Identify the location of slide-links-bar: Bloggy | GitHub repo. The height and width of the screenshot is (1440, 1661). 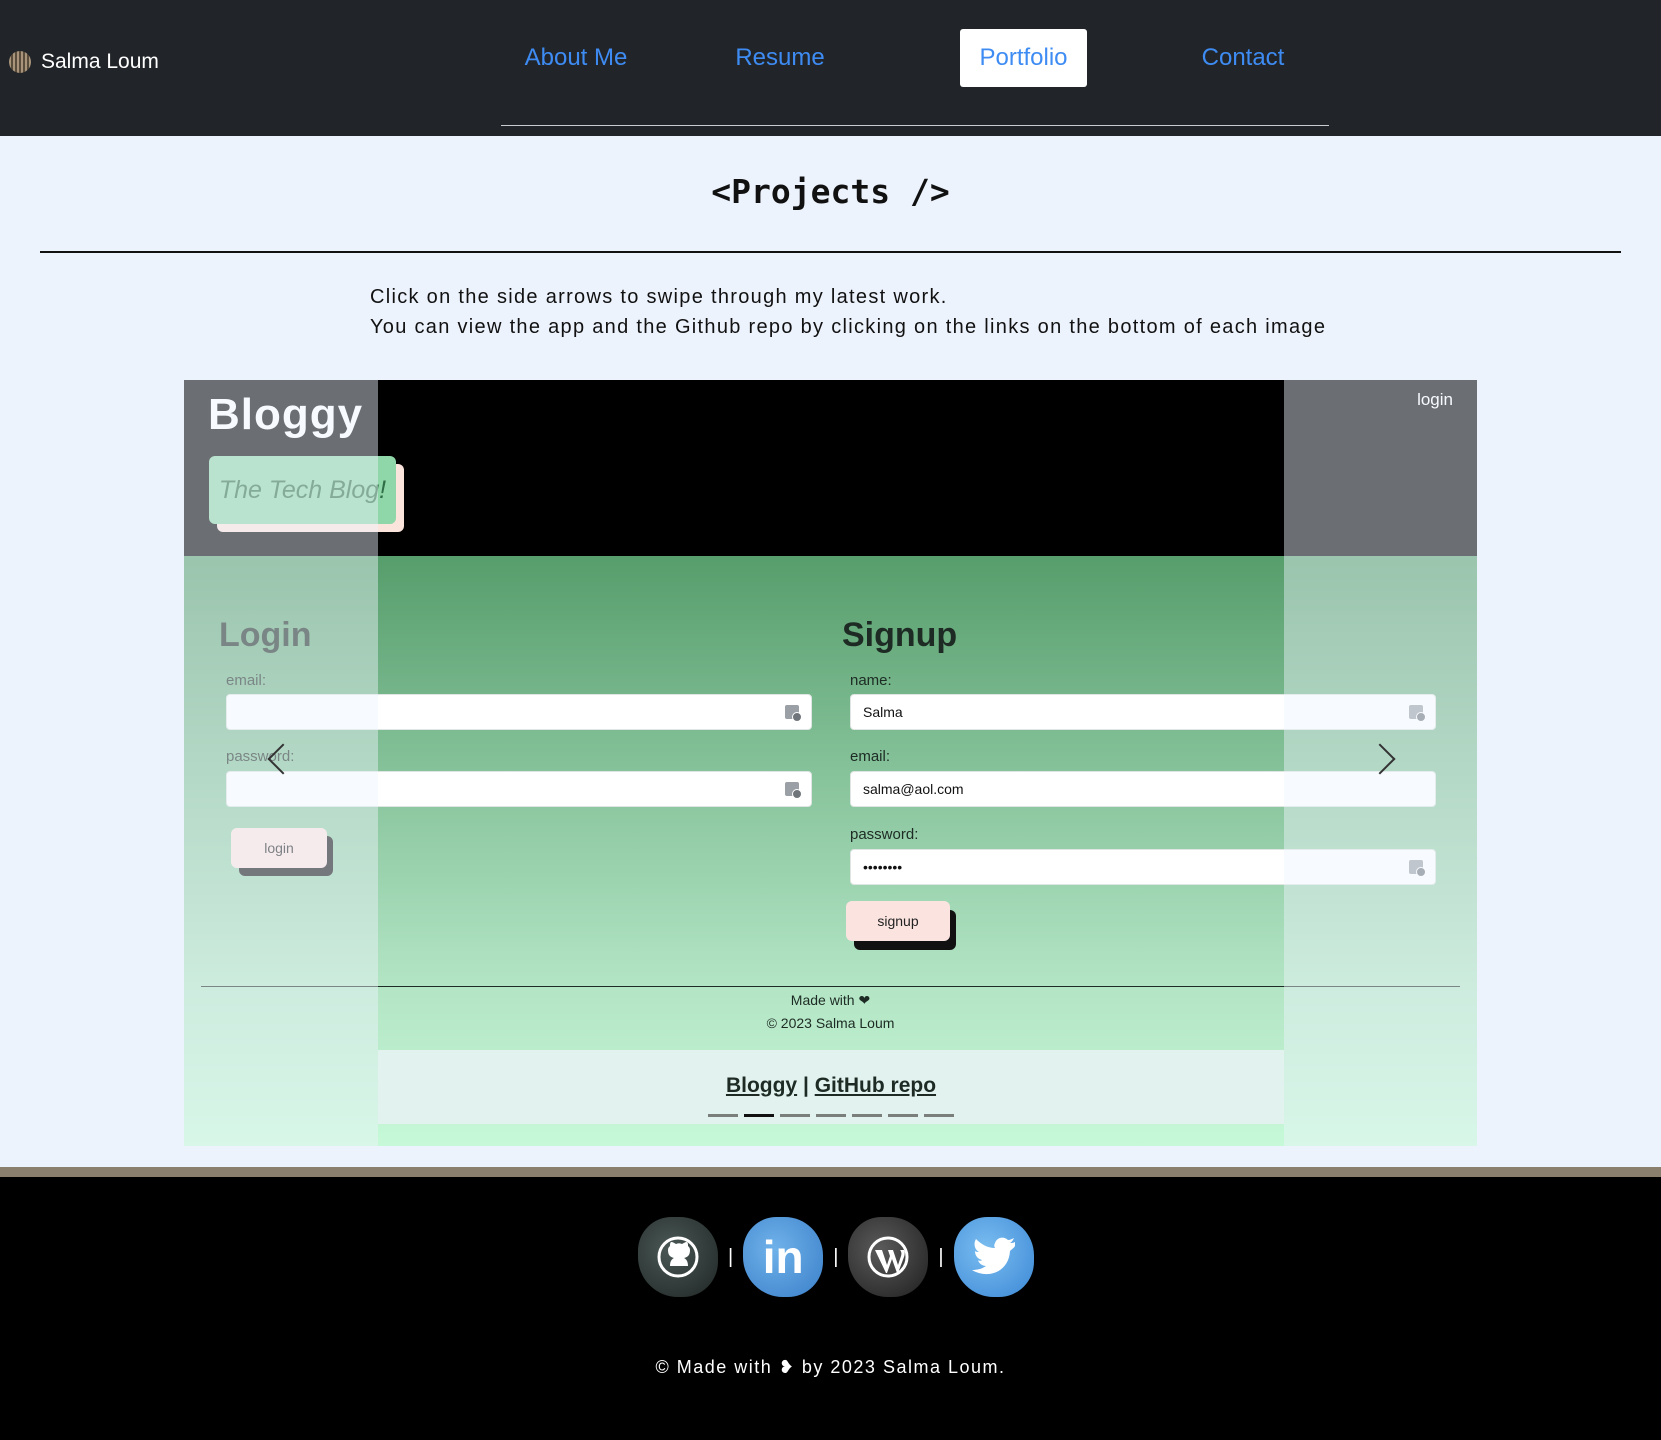
(831, 1087).